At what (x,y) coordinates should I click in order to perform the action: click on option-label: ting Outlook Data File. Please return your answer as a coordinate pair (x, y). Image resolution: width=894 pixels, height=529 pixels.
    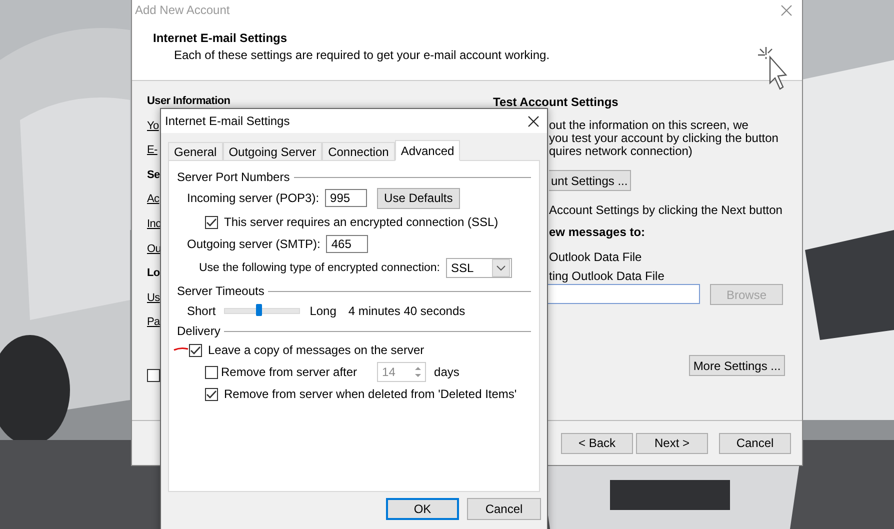
    Looking at the image, I should click on (607, 276).